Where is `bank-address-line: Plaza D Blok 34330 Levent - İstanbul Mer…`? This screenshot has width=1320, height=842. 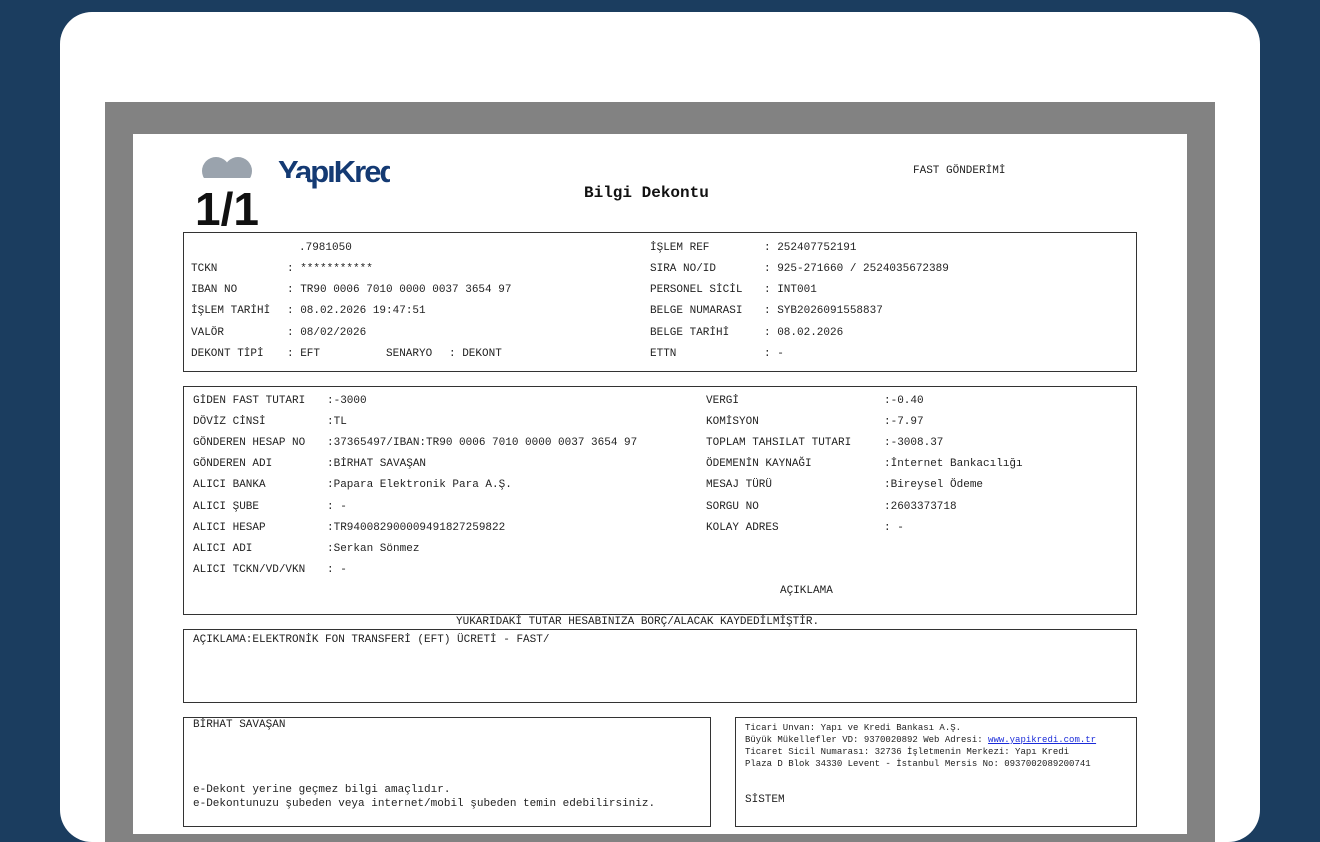
bank-address-line: Plaza D Blok 34330 Levent - İstanbul Mer… is located at coordinates (918, 764).